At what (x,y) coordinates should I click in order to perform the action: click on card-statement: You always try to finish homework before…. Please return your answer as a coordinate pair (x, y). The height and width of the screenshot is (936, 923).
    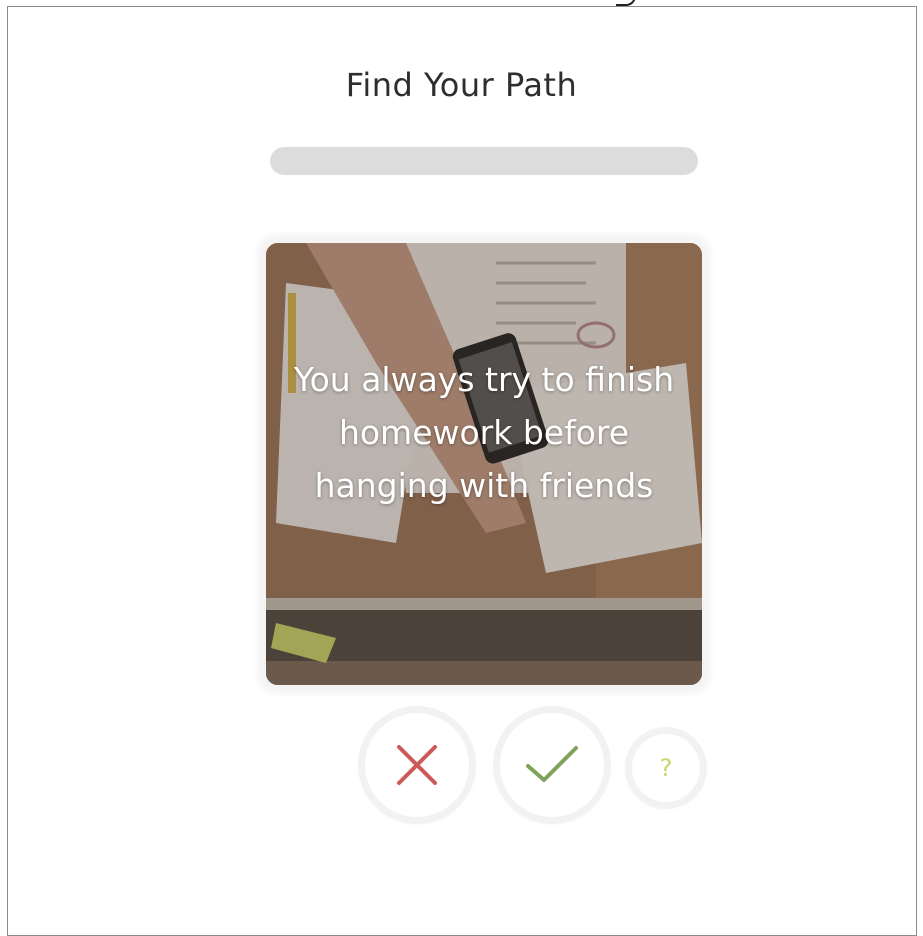
    Looking at the image, I should click on (484, 432).